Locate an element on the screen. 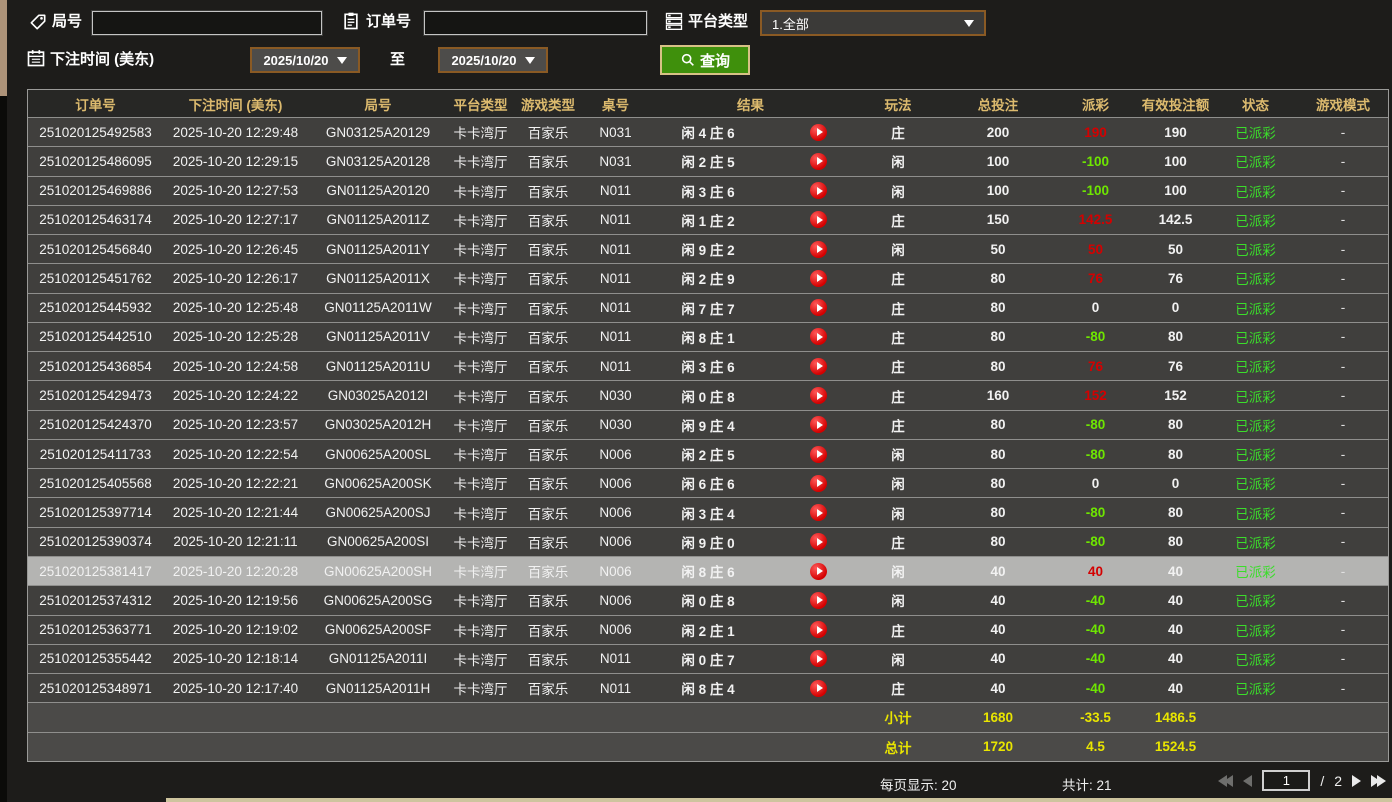  result-cell: 闲 0 庄 8 is located at coordinates (750, 395).